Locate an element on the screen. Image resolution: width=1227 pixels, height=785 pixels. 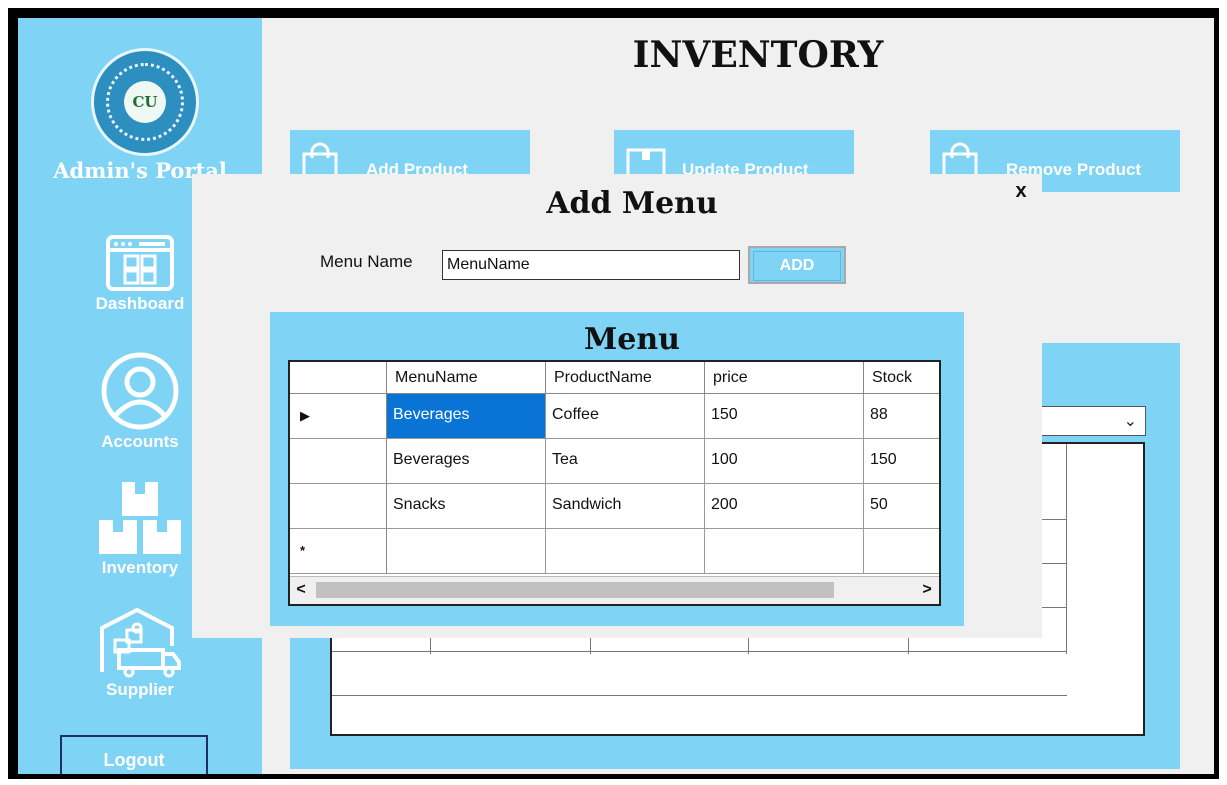
row-header-new: * is located at coordinates (338, 551).